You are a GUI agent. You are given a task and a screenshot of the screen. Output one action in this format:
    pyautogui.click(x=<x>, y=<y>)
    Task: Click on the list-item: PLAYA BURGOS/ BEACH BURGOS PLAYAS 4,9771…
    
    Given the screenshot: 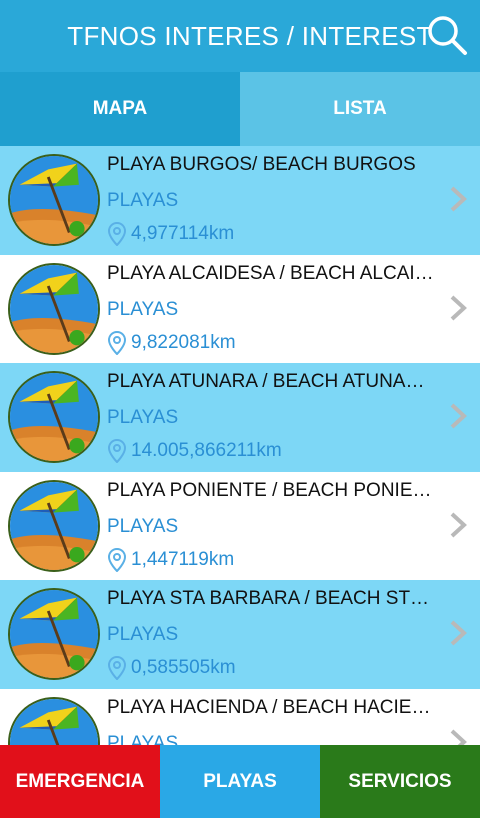 What is the action you would take?
    pyautogui.click(x=240, y=200)
    